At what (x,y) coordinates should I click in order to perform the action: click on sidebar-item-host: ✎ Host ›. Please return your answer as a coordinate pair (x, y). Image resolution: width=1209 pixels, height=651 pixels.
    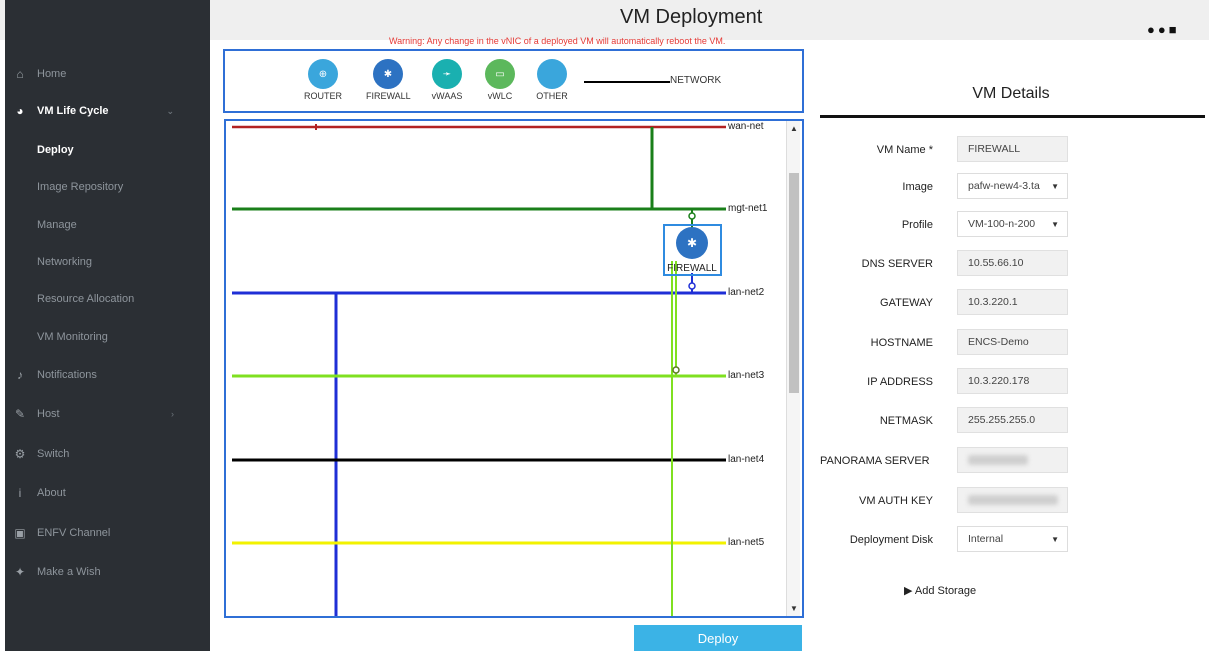
    Looking at the image, I should click on (107, 414).